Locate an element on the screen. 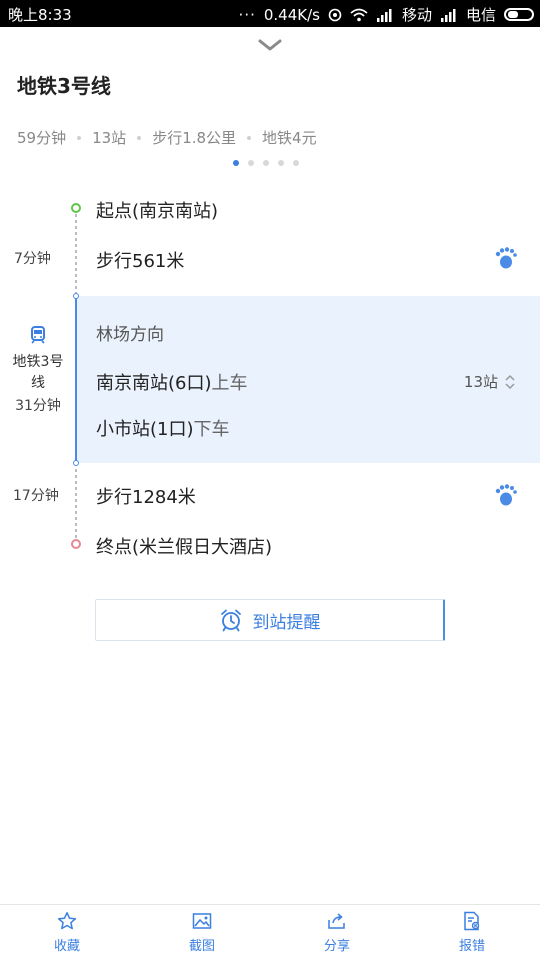 This screenshot has width=540, height=960. tab-screenshot: 截图 is located at coordinates (202, 932).